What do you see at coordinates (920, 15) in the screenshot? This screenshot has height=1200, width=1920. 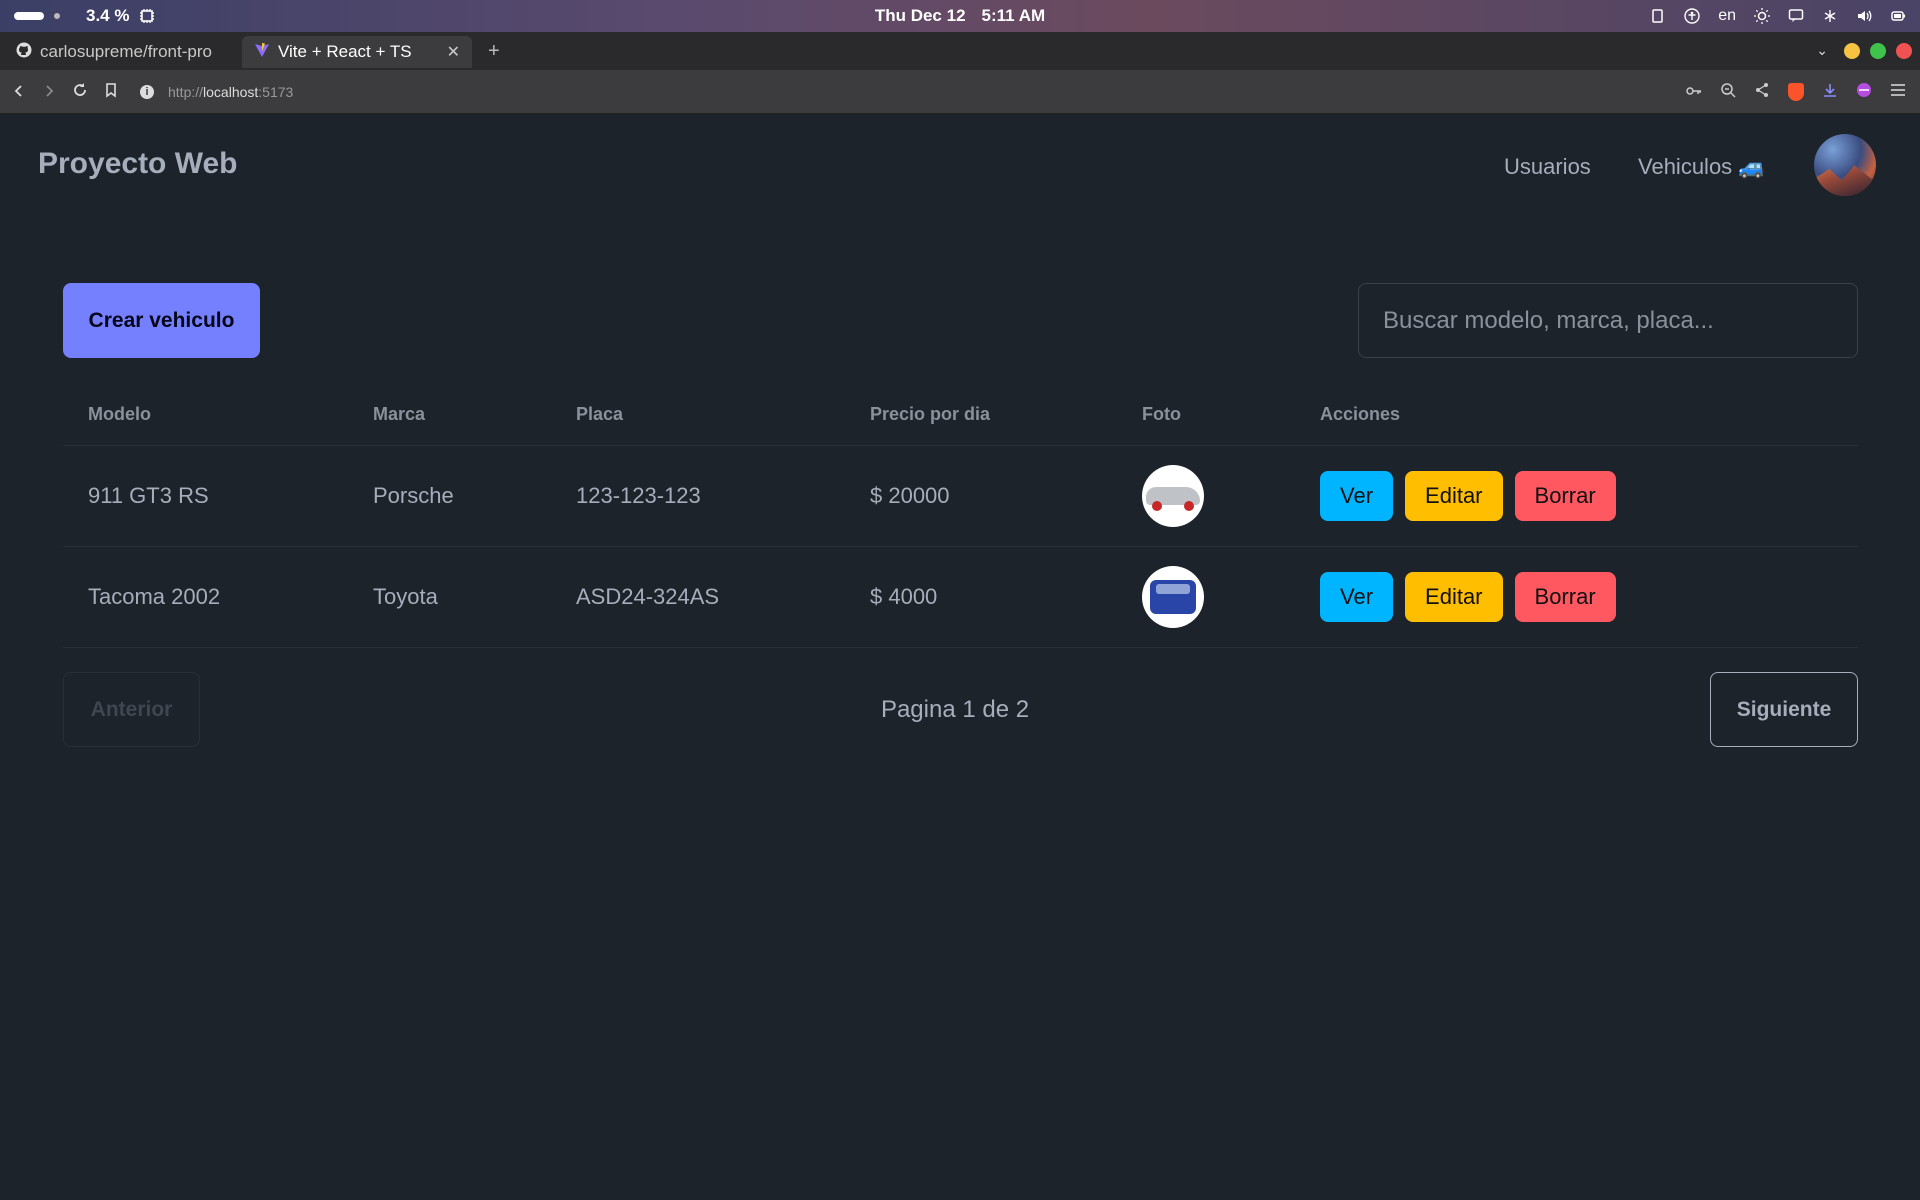 I see `date: Thu Dec 12` at bounding box center [920, 15].